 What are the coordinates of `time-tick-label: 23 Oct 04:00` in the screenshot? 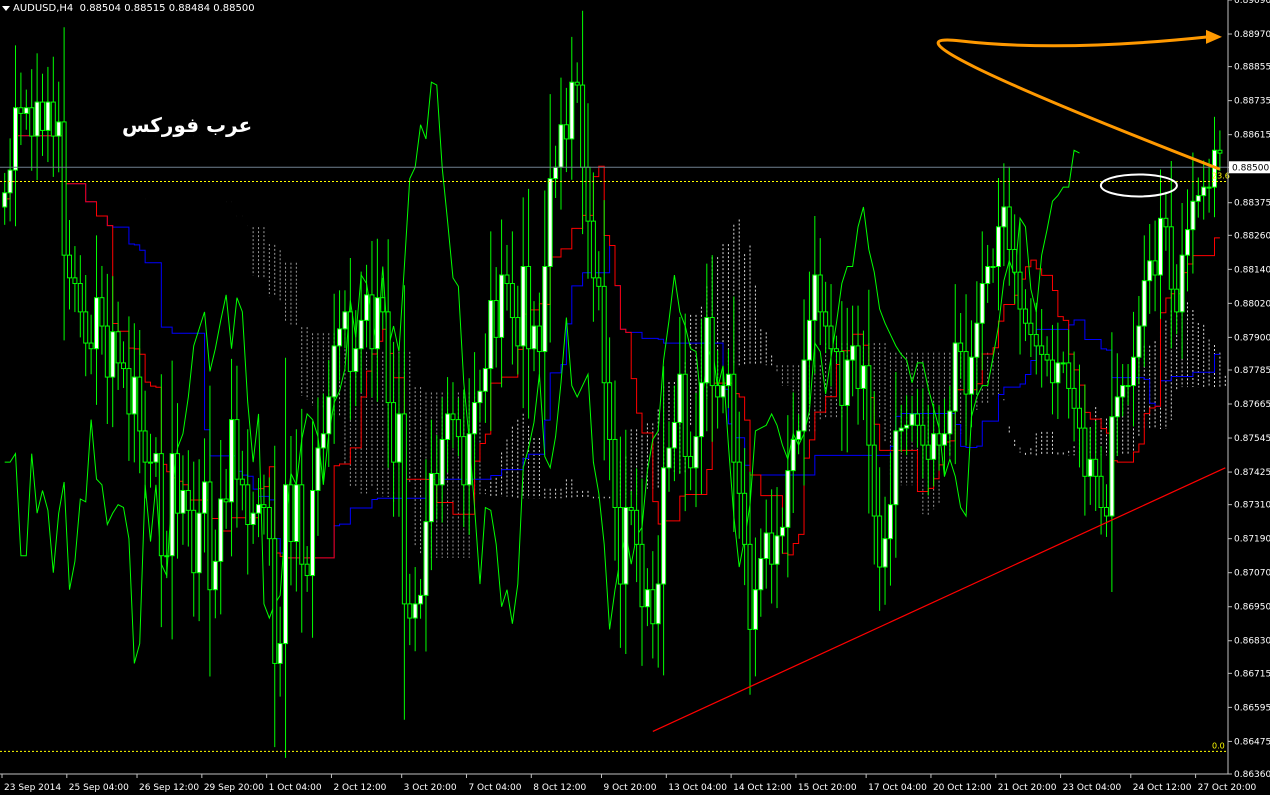 It's located at (1092, 788).